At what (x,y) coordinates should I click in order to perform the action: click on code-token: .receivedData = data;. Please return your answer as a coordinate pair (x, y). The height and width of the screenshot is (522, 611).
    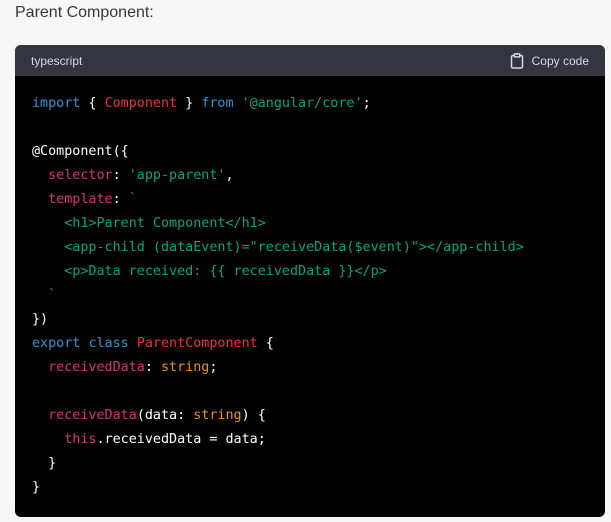
    Looking at the image, I should click on (181, 439).